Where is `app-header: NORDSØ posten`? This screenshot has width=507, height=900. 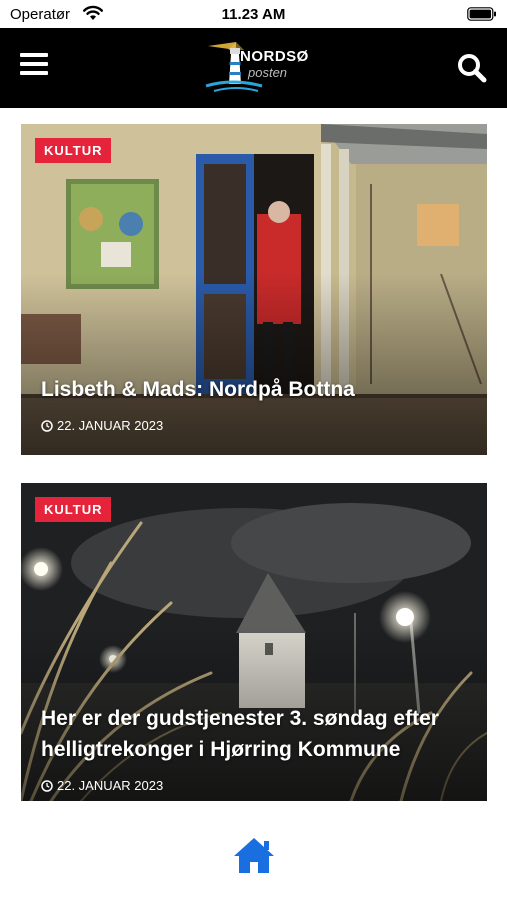 app-header: NORDSØ posten is located at coordinates (253, 68).